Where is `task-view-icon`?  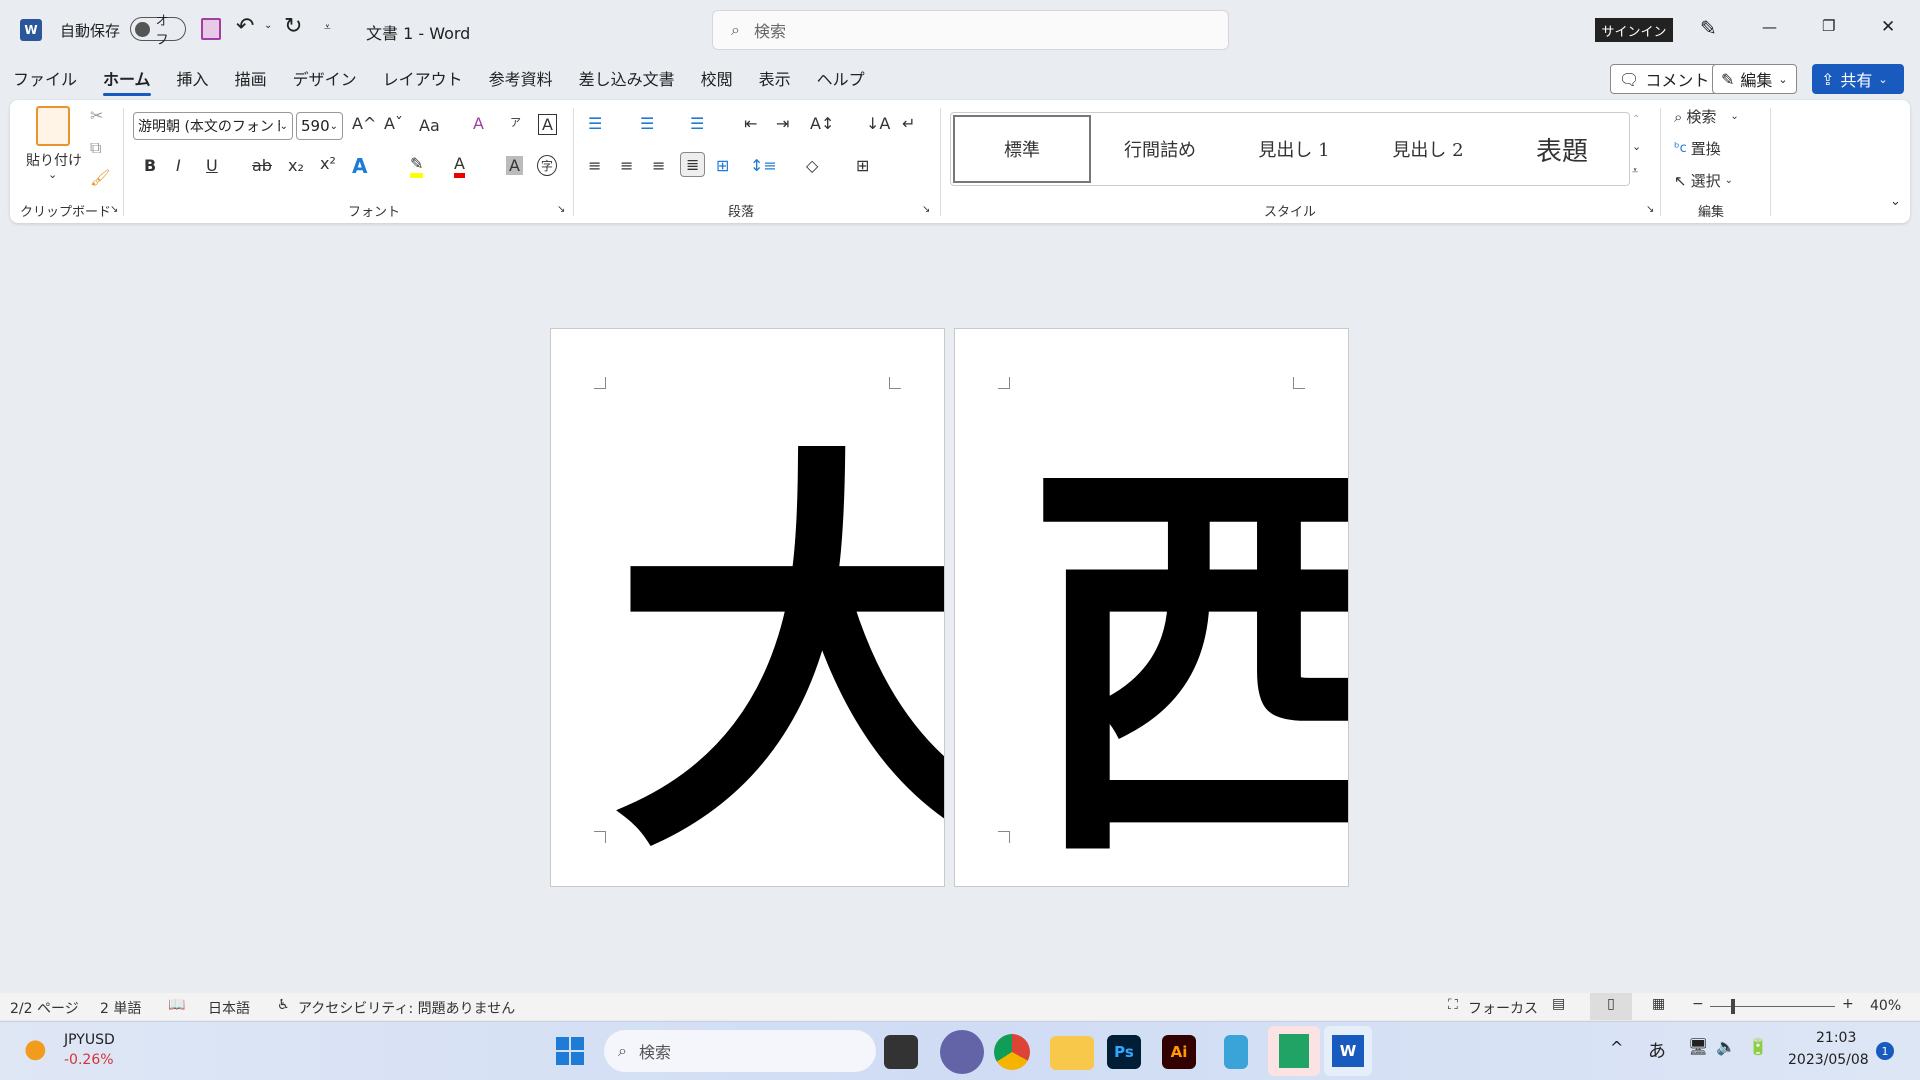 task-view-icon is located at coordinates (901, 1052).